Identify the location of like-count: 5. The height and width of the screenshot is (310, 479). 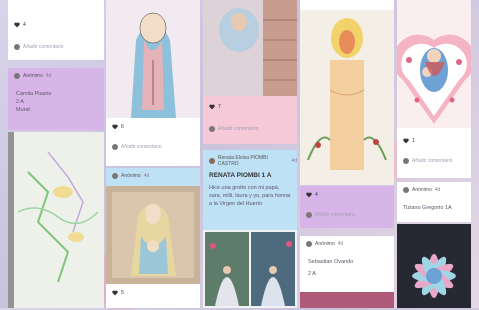
(118, 293).